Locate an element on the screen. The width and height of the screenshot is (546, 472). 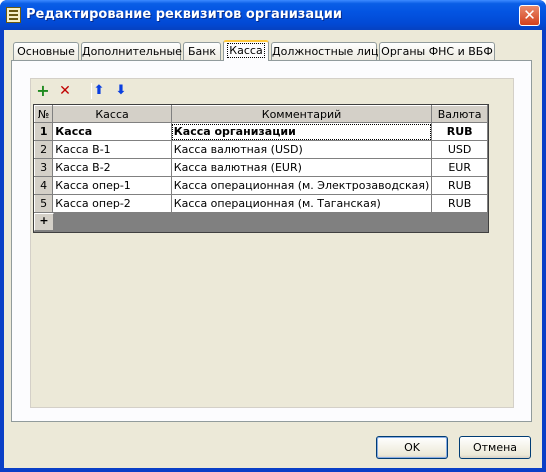
comment-cell: Касса операционная (м. Таганская) is located at coordinates (301, 203).